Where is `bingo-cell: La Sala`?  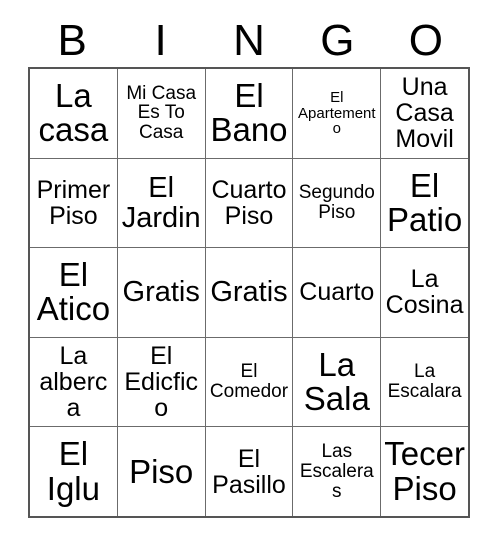 bingo-cell: La Sala is located at coordinates (337, 382).